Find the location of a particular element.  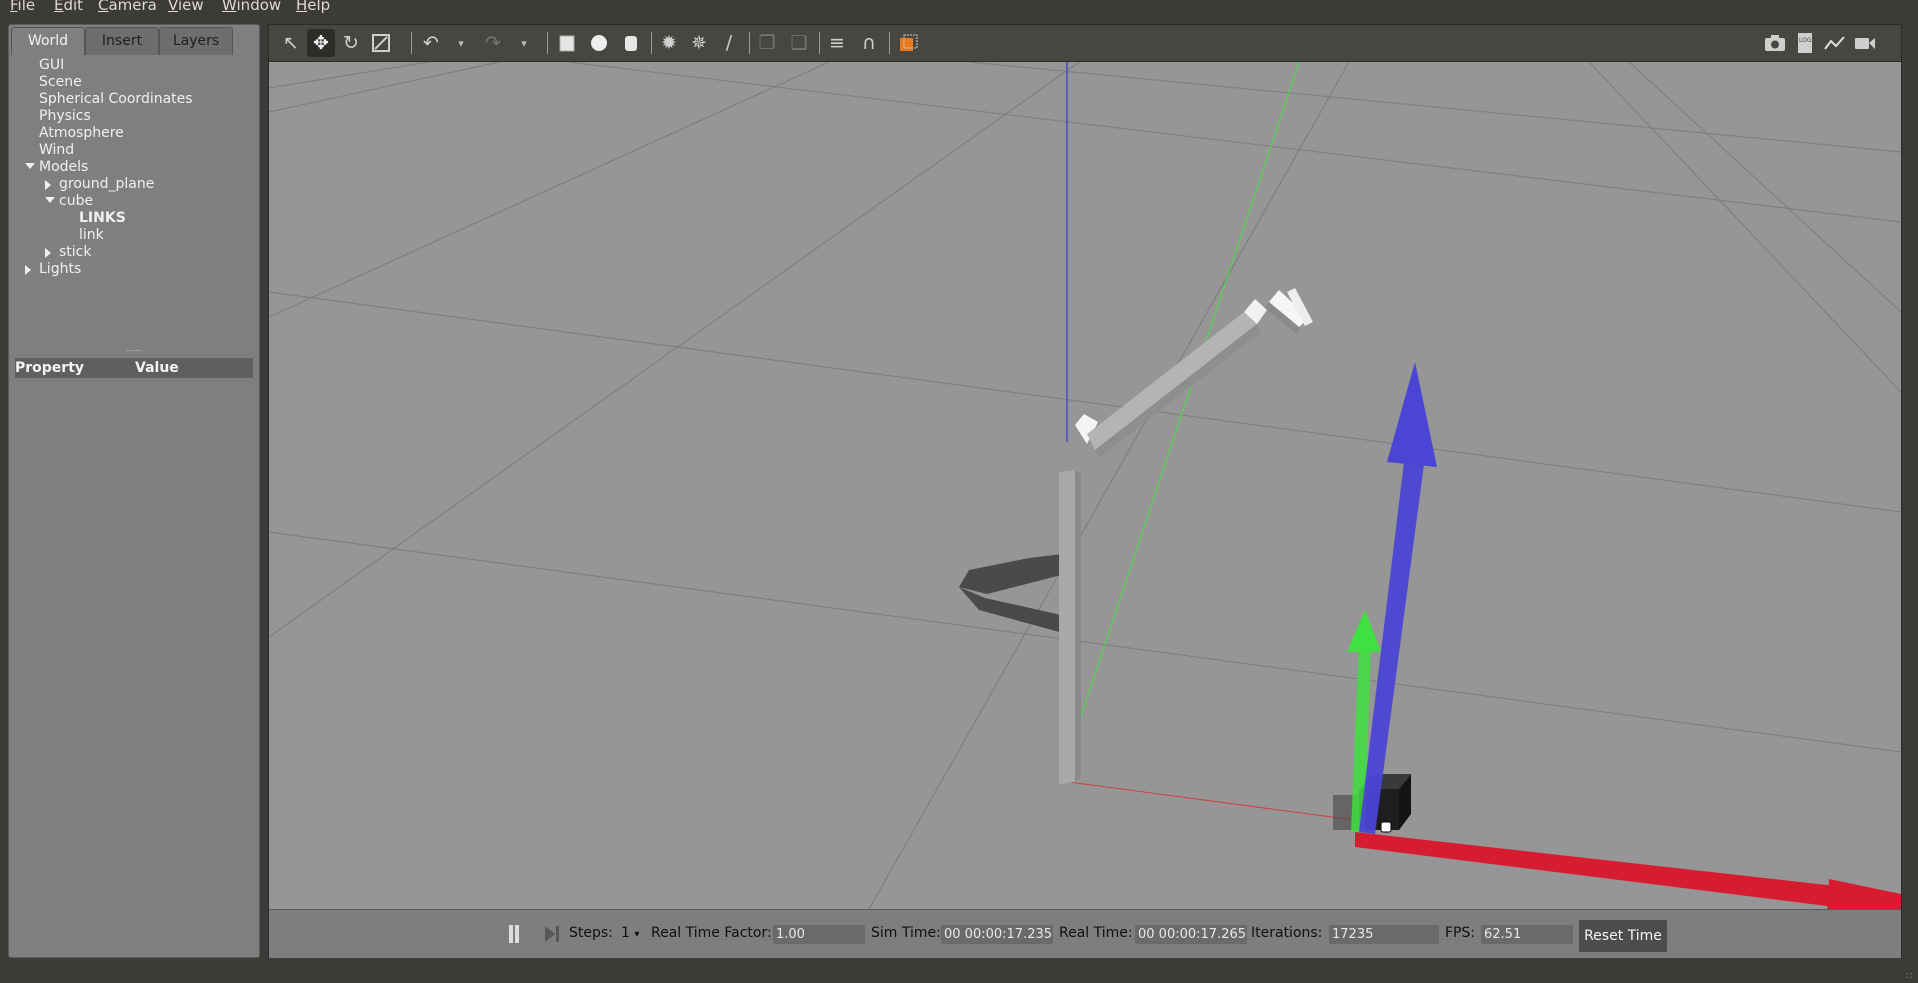

fps-field: 62.51 is located at coordinates (1527, 934).